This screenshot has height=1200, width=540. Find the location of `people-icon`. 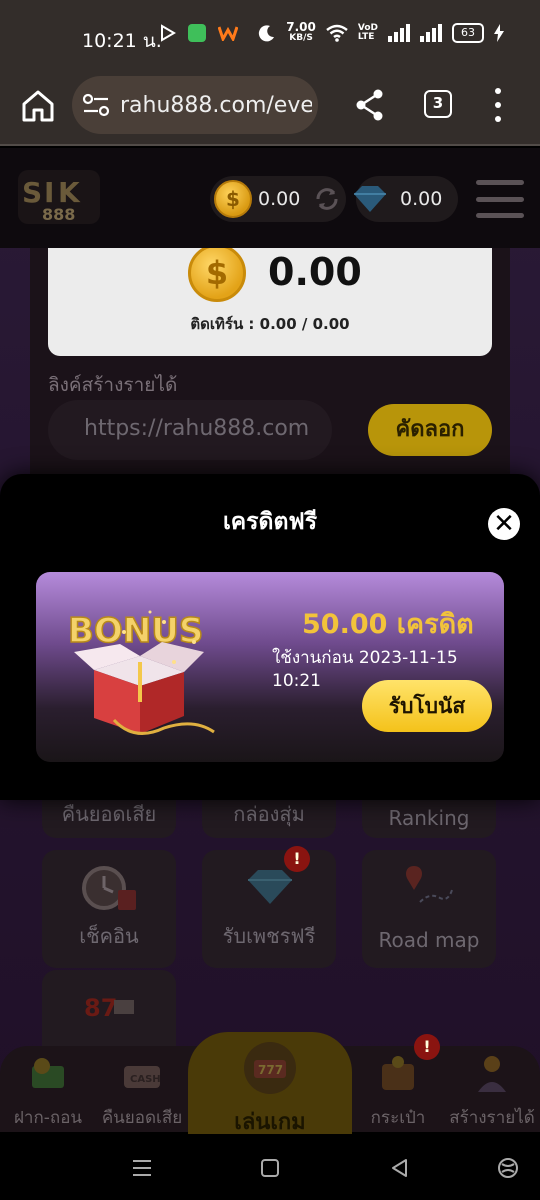

people-icon is located at coordinates (492, 1074).